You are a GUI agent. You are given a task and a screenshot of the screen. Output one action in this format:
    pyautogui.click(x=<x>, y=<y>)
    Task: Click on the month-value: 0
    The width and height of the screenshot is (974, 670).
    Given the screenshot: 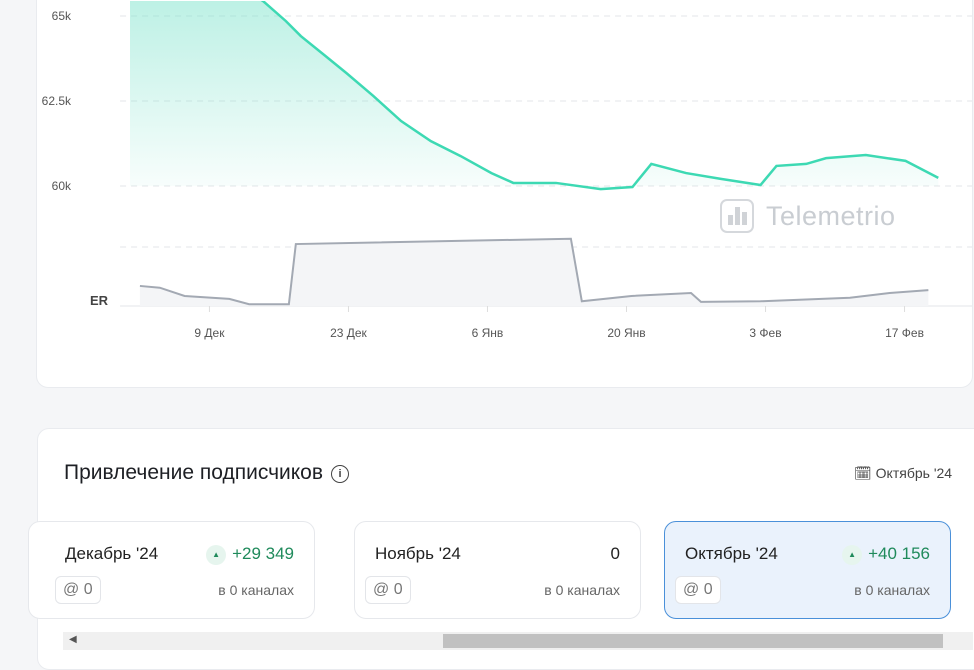 What is the action you would take?
    pyautogui.click(x=615, y=553)
    